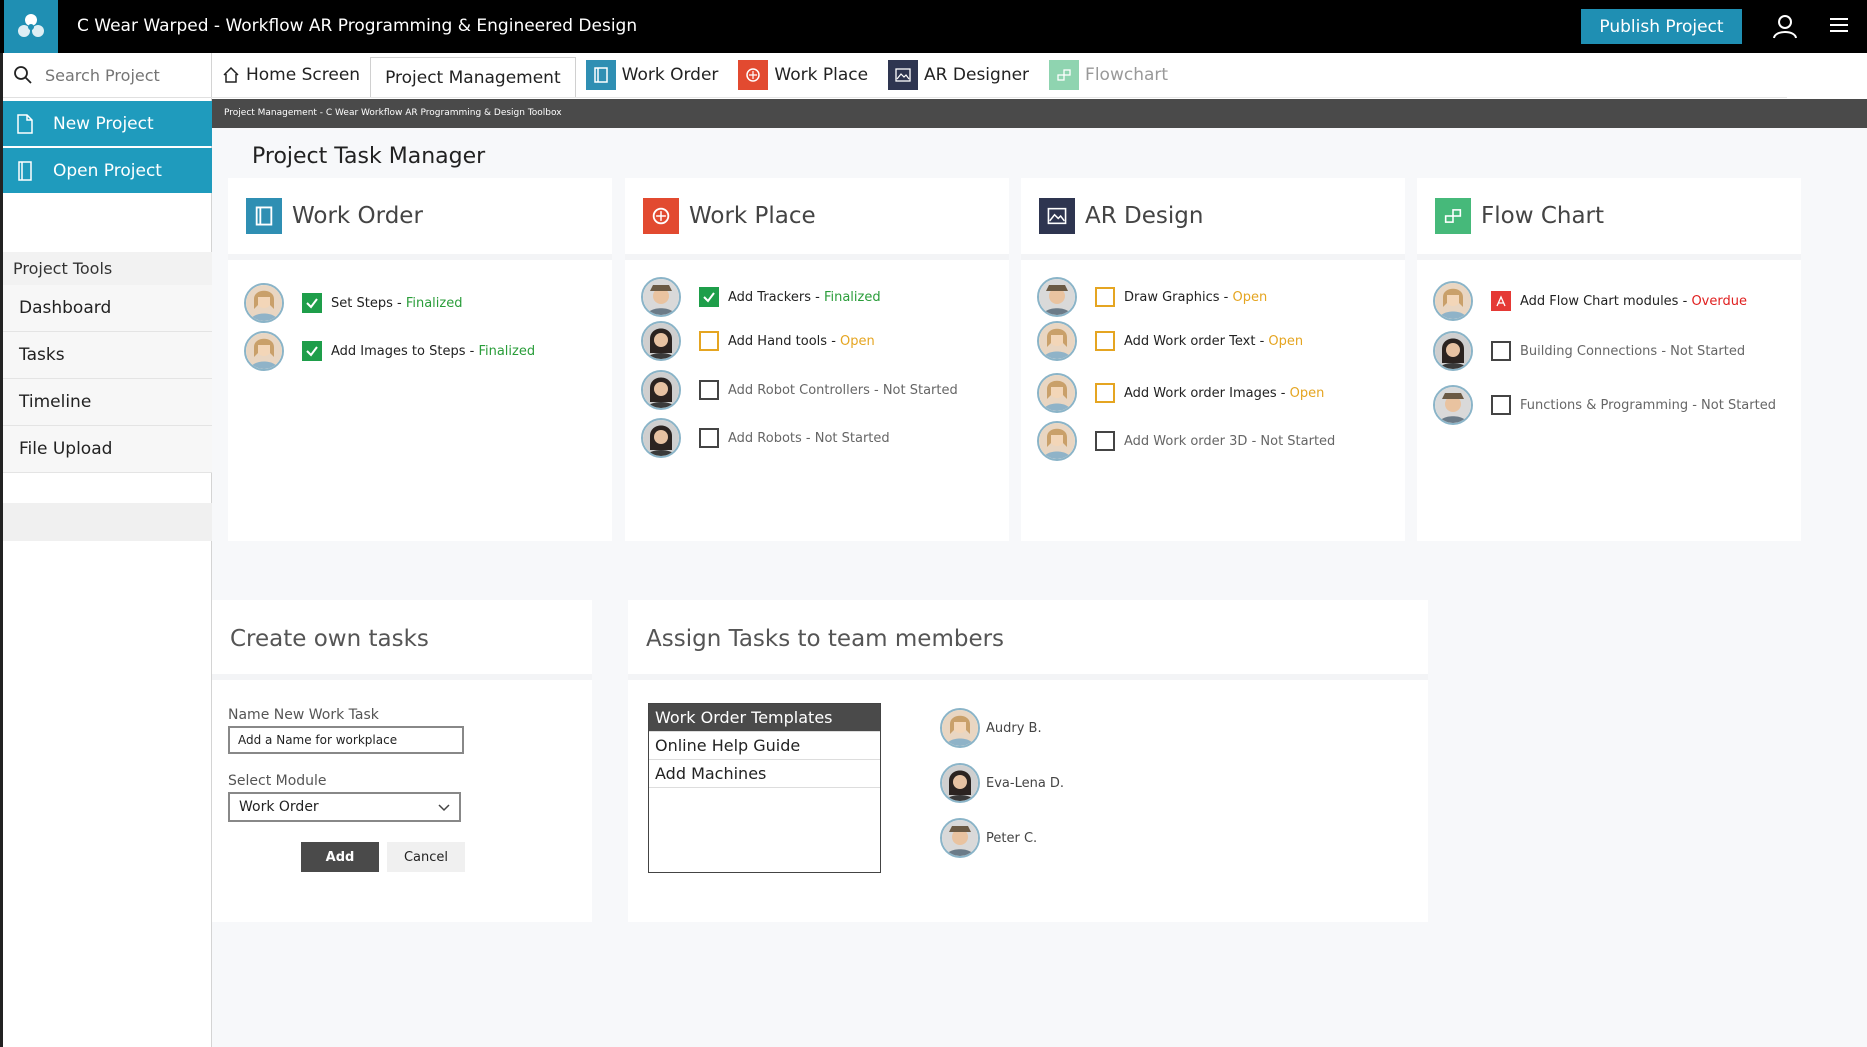  What do you see at coordinates (988, 838) in the screenshot?
I see `team-member: Peter C.` at bounding box center [988, 838].